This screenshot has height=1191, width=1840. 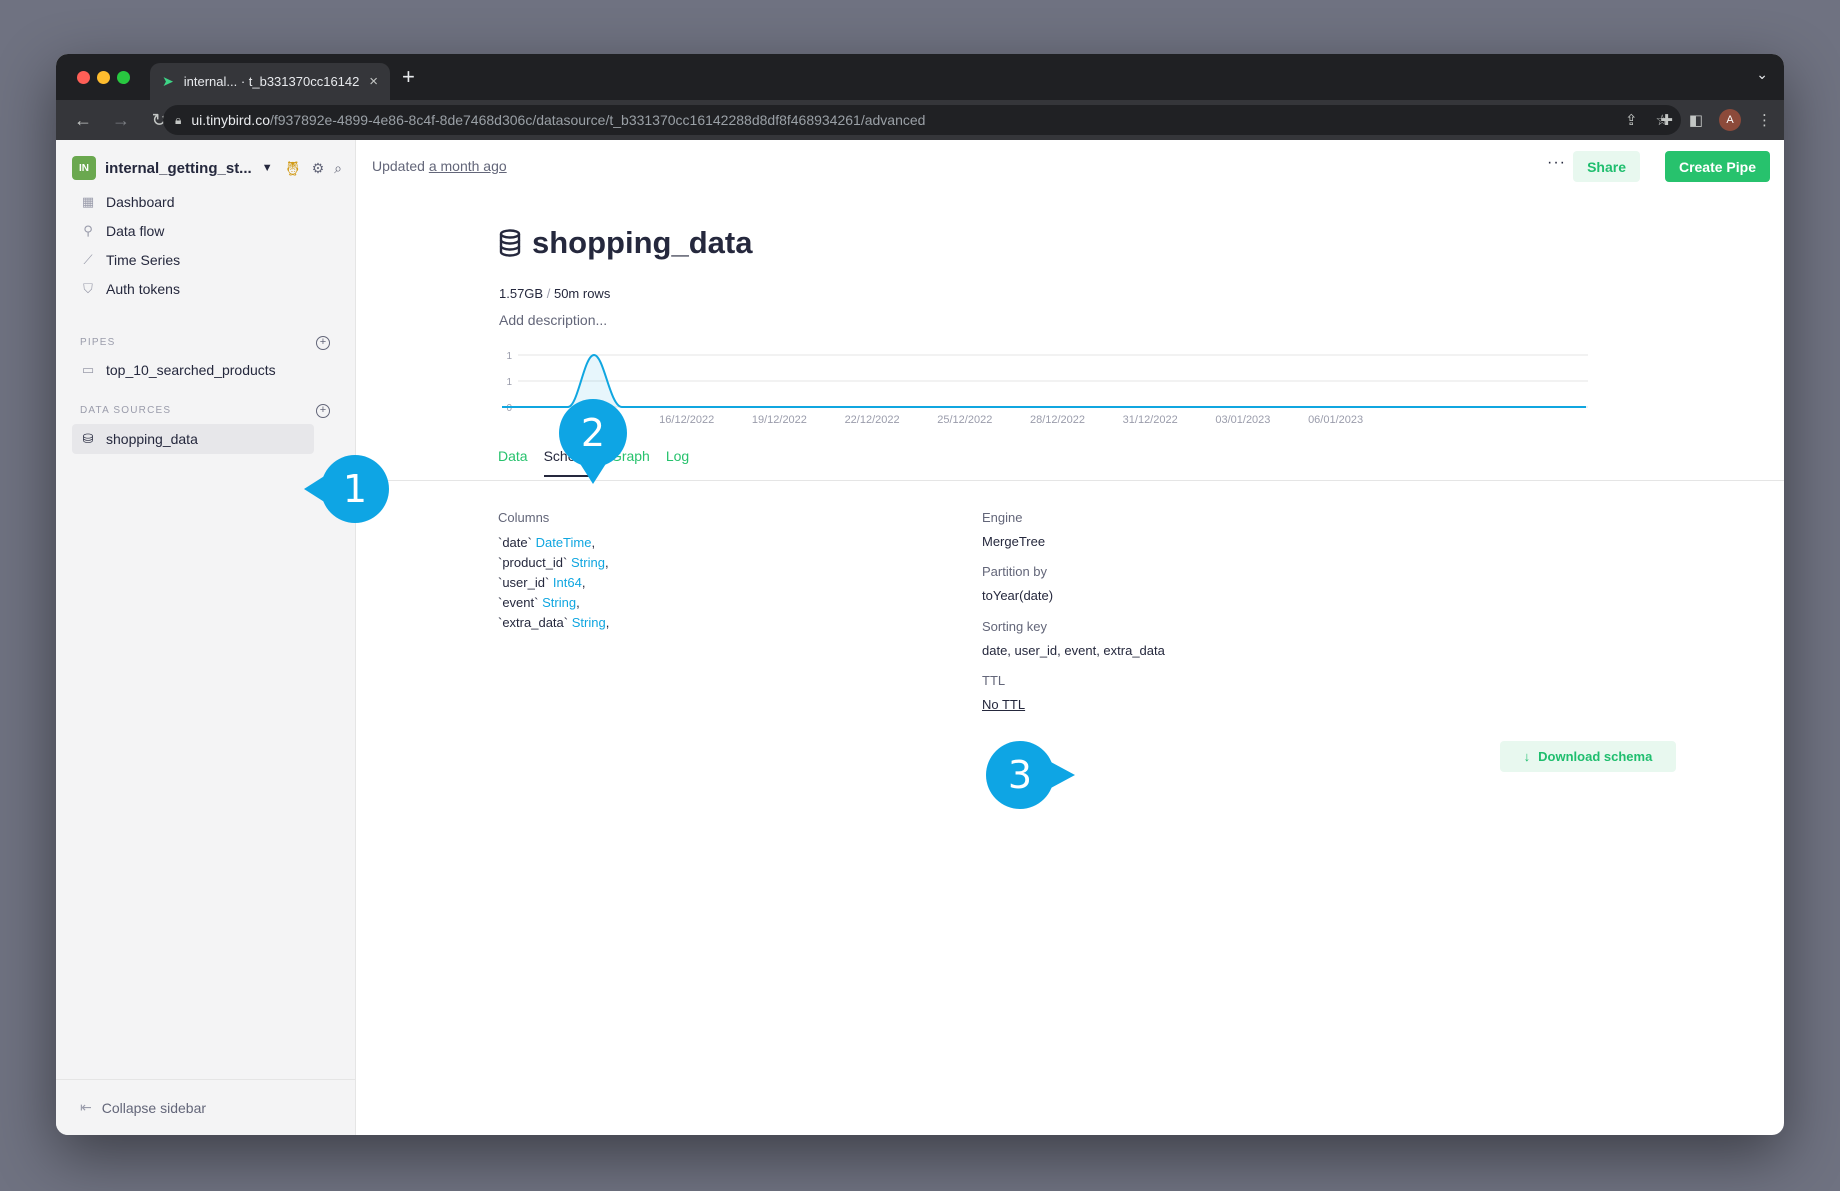 What do you see at coordinates (86, 1107) in the screenshot?
I see `collapse-arrow-icon: ⇤` at bounding box center [86, 1107].